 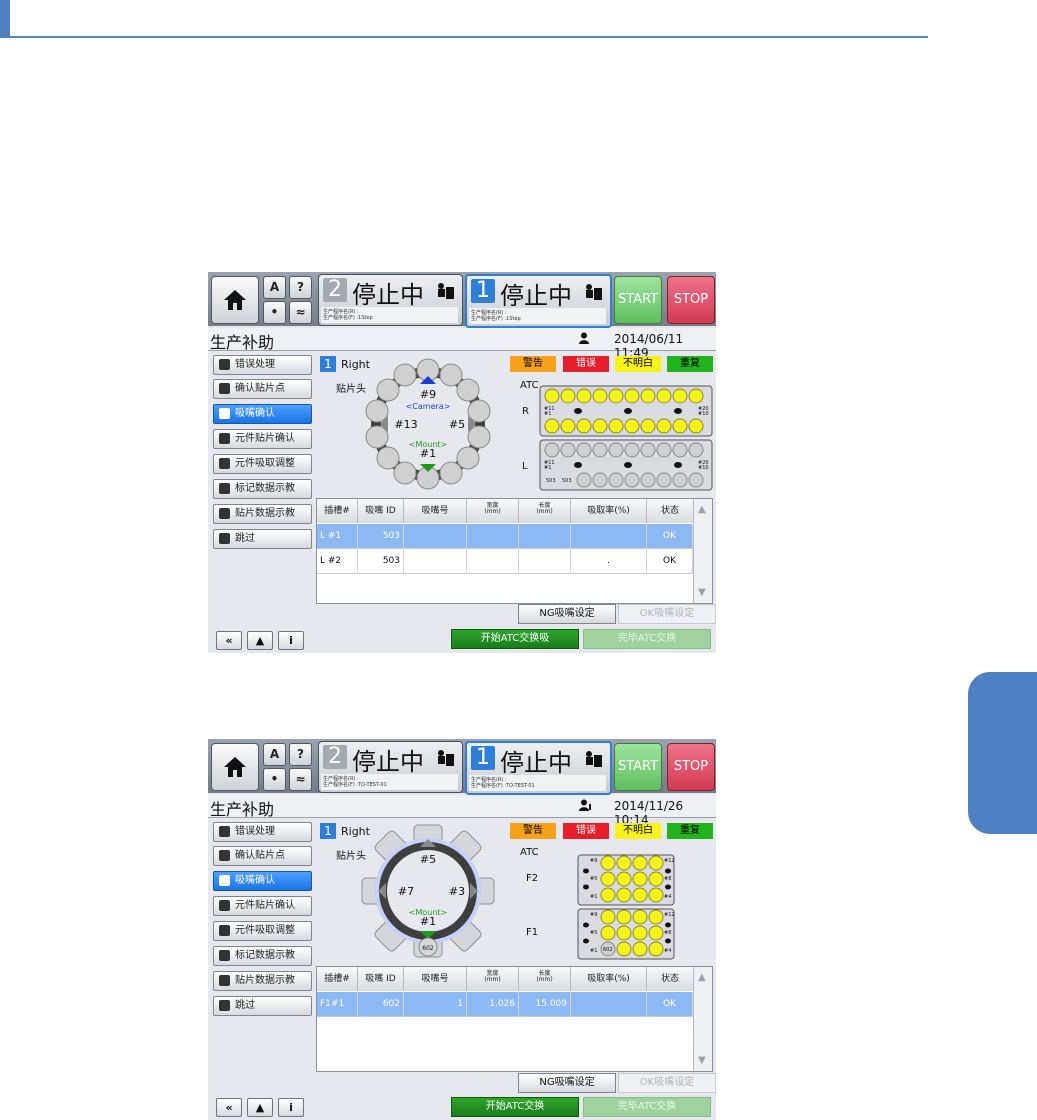 I want to click on table-row: L #2 503 . OK, so click(x=505, y=561).